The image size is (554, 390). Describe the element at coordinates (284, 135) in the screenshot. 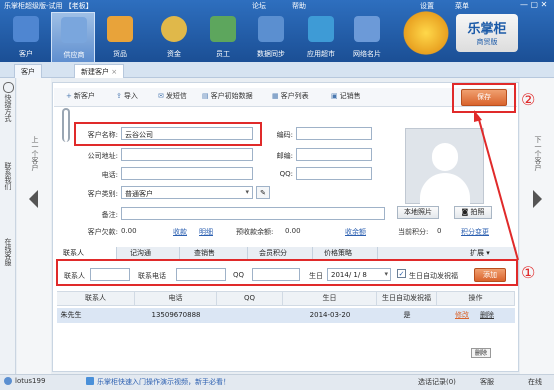

I see `code-label: 编码:` at that location.